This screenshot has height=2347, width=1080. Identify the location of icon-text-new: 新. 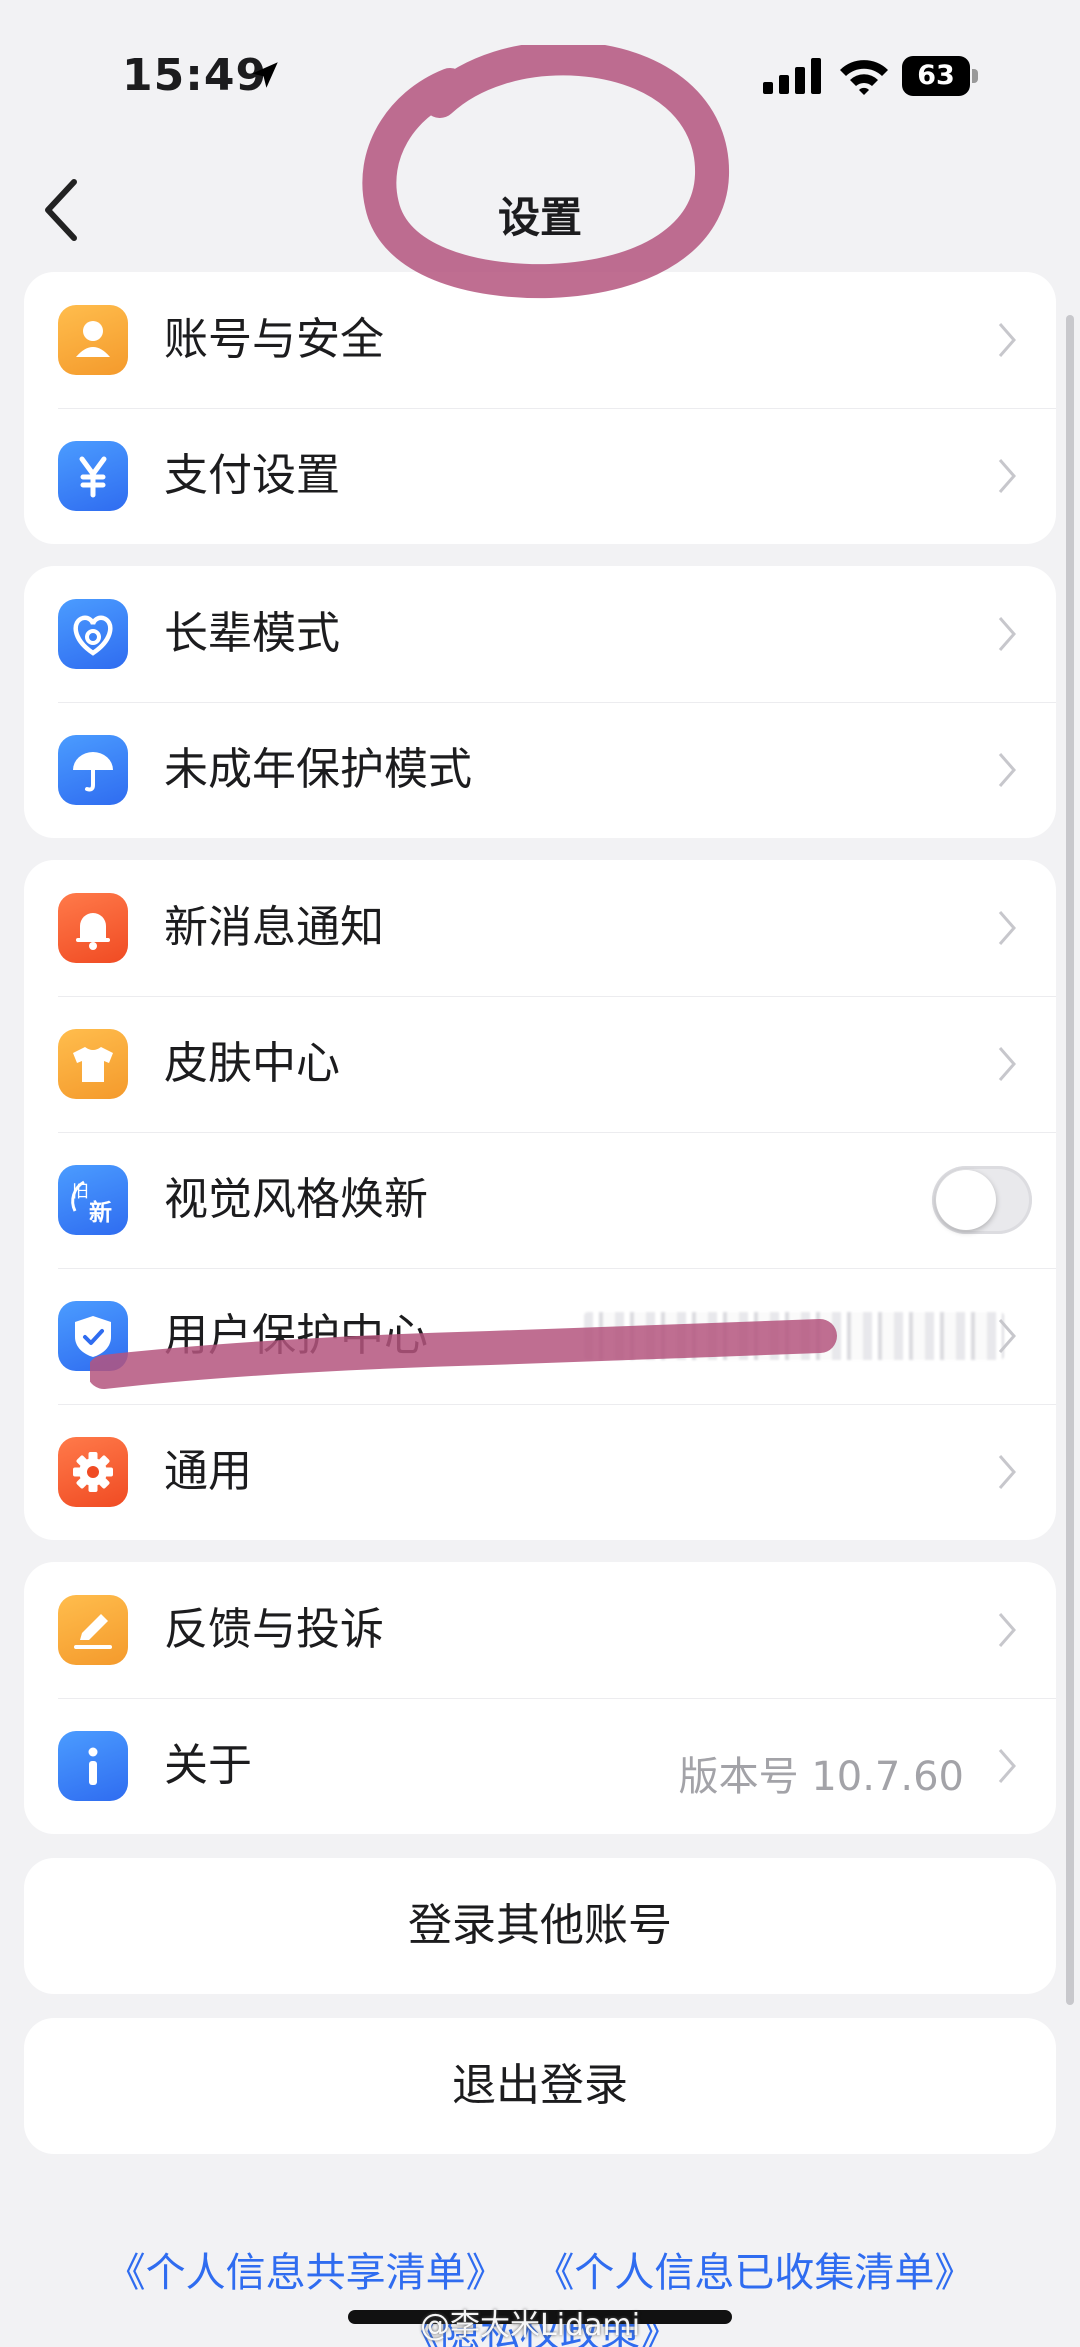
(100, 1212).